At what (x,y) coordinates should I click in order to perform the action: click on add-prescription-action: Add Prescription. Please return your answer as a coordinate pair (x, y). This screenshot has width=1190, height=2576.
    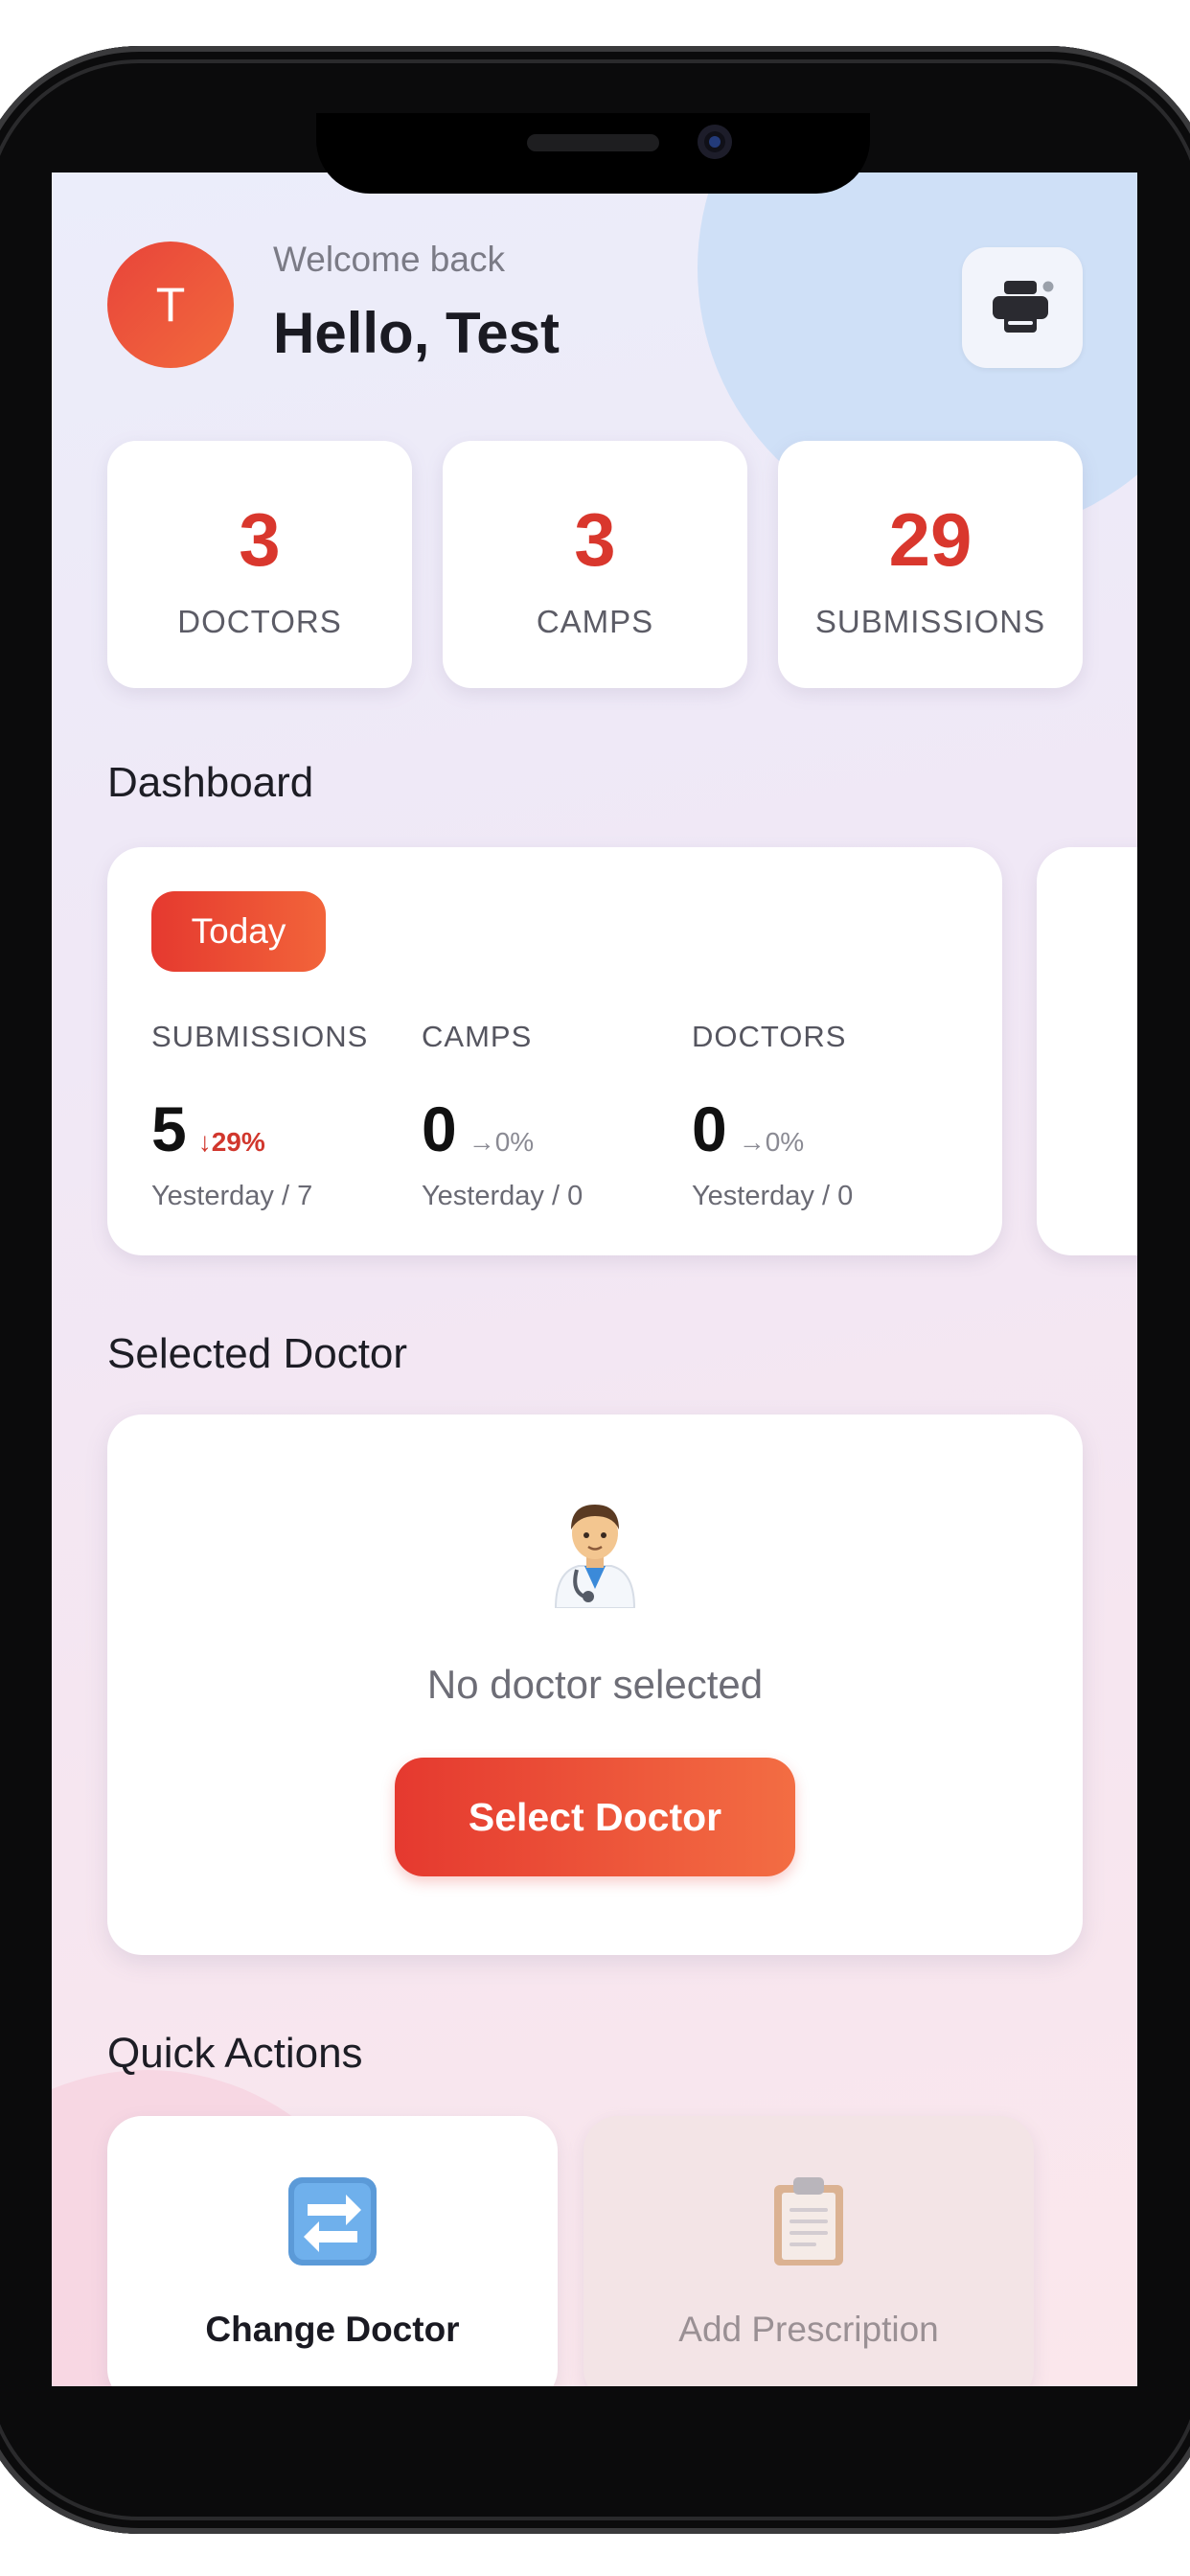
    Looking at the image, I should click on (809, 2251).